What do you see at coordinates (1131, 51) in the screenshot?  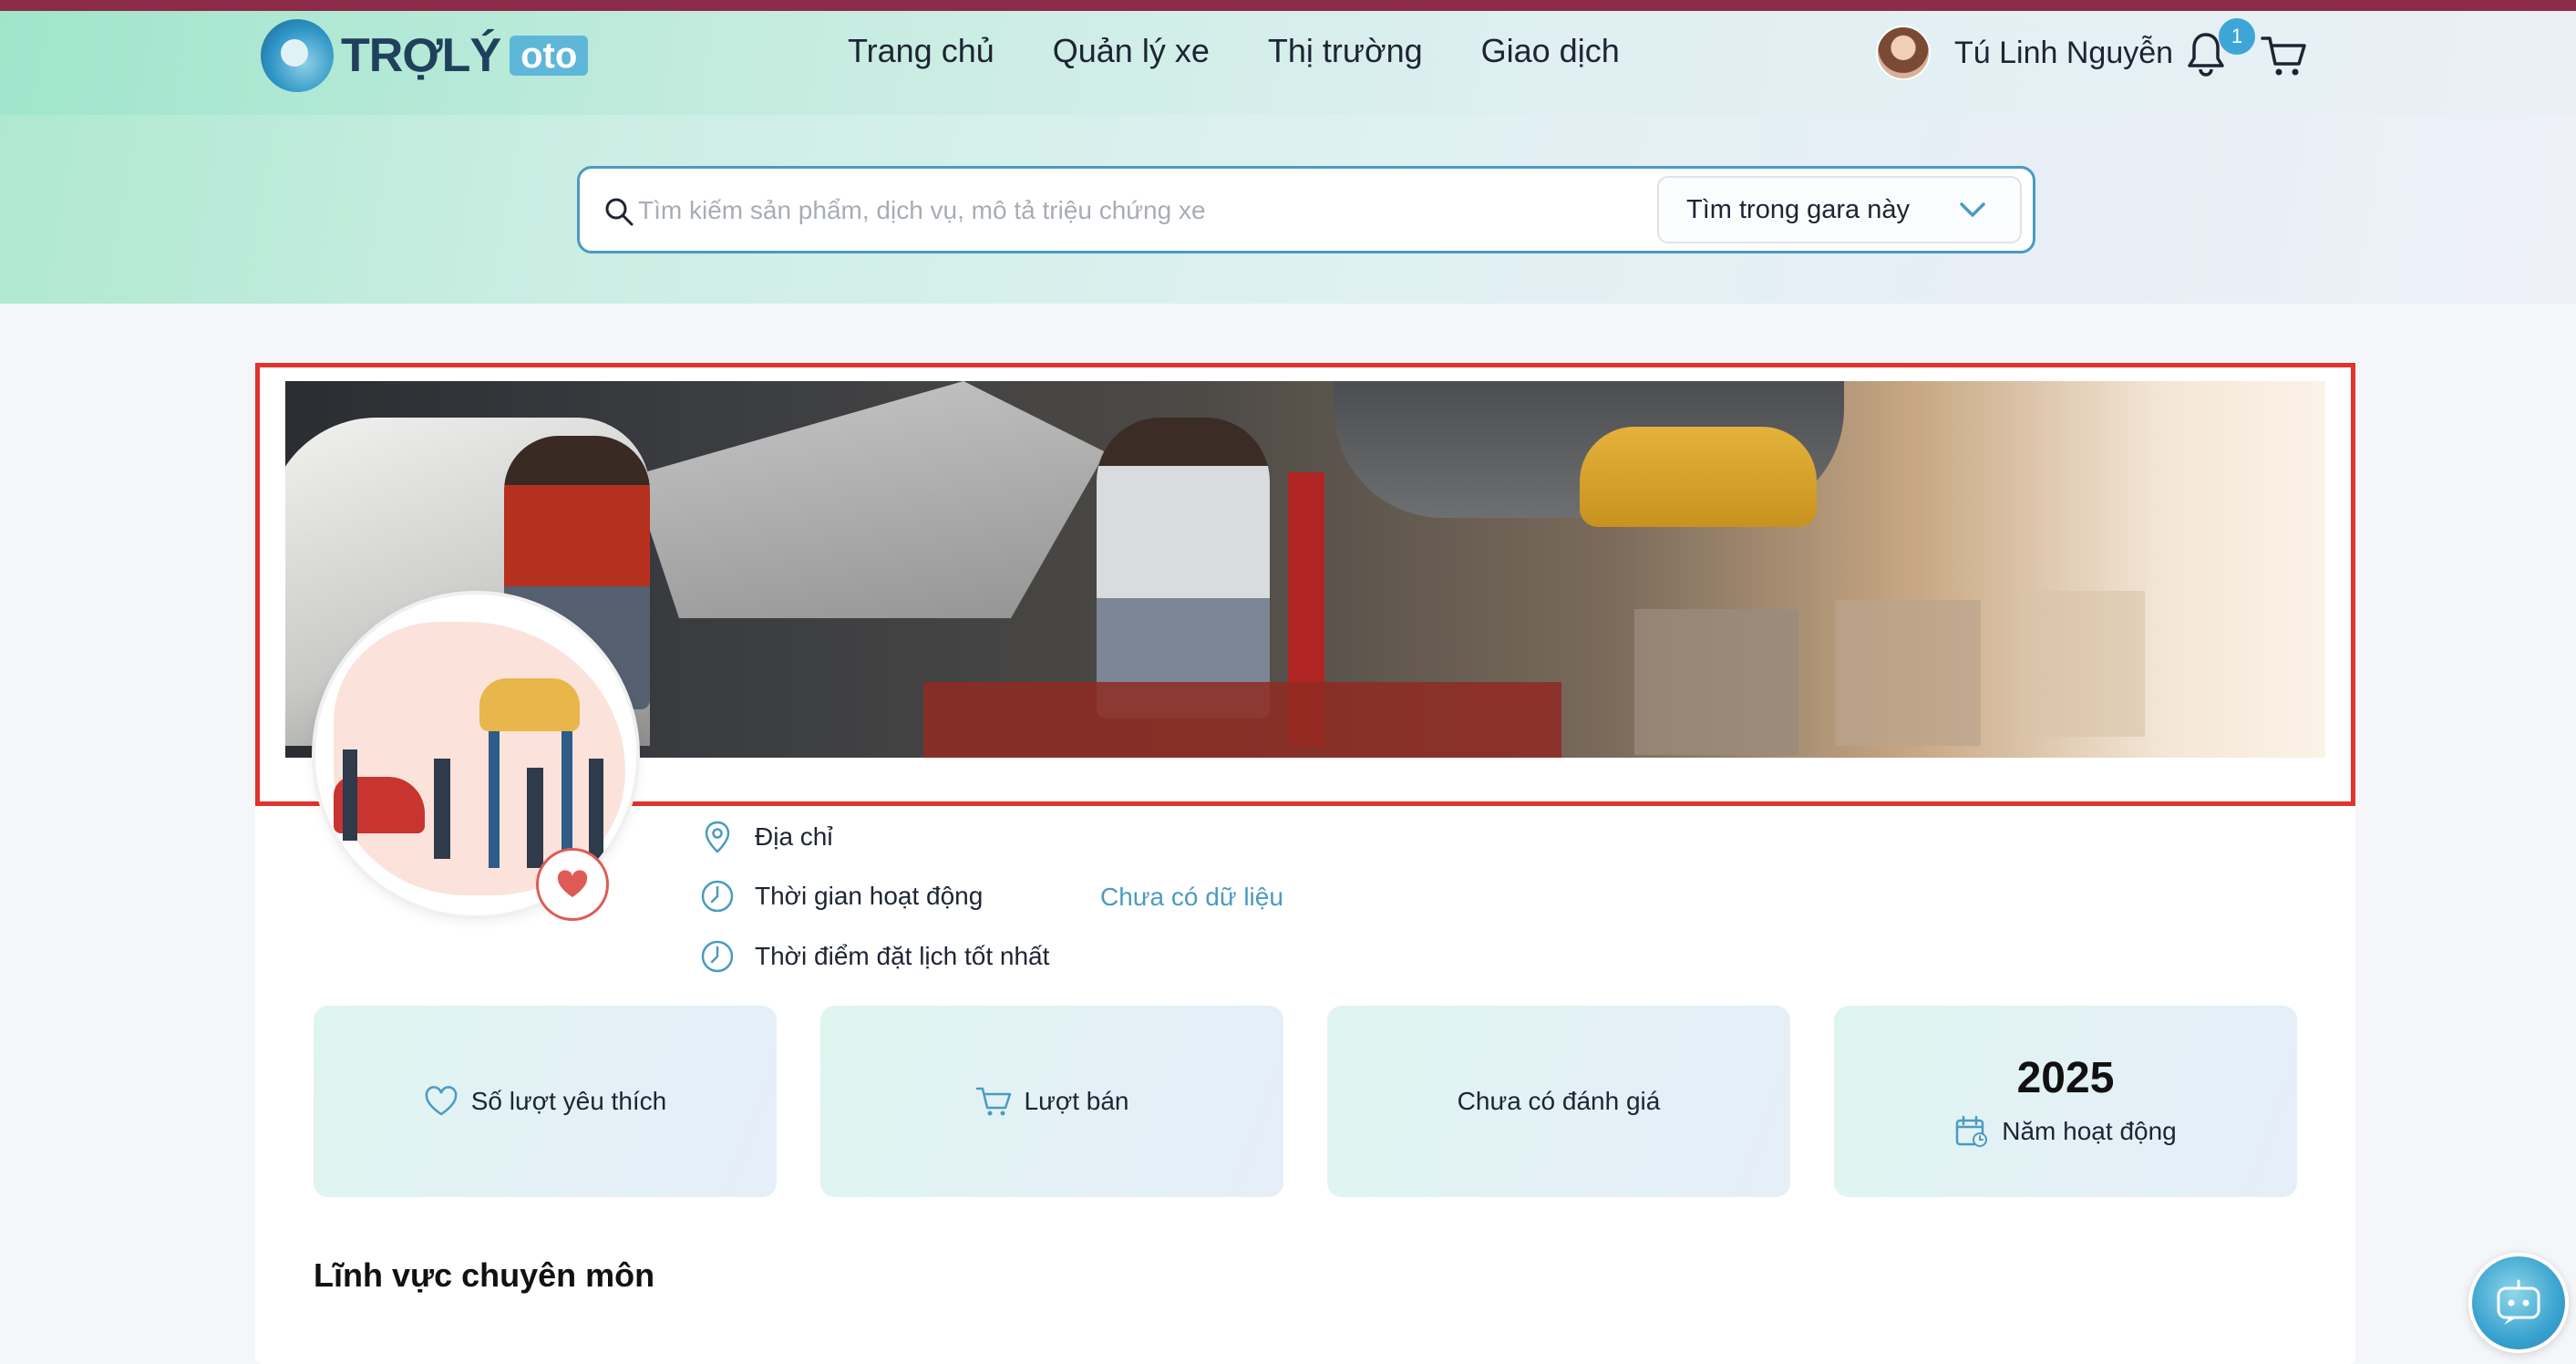 I see `nav-item-vehicle-management: Quản lý xe` at bounding box center [1131, 51].